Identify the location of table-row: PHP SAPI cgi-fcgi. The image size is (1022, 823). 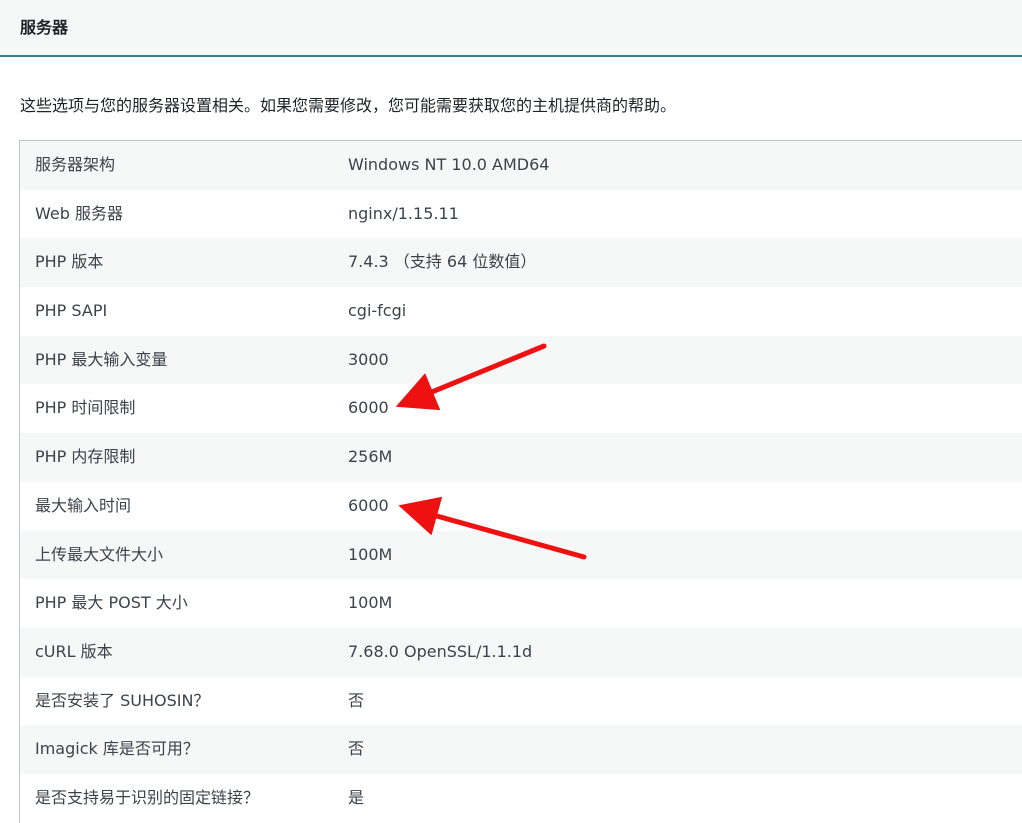
(521, 311).